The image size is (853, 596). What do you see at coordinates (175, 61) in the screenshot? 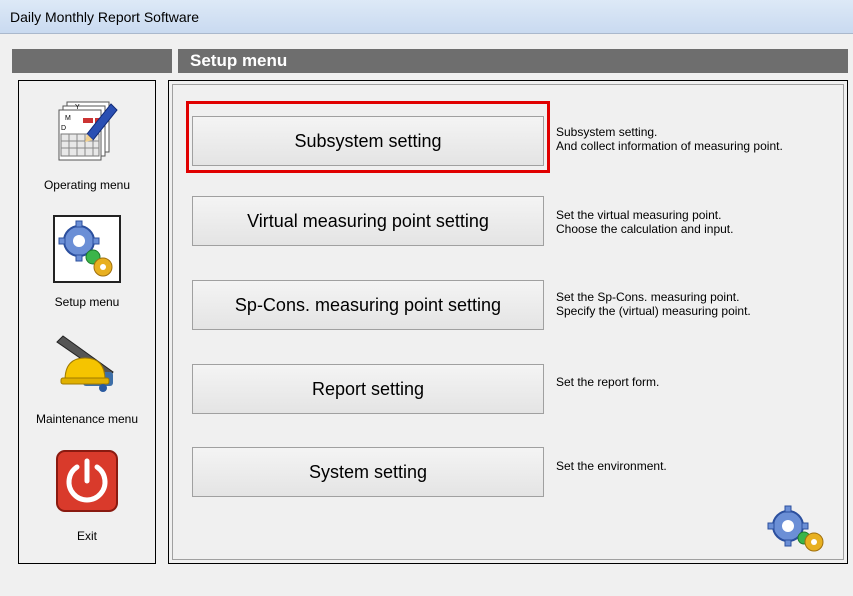
I see `header-separator` at bounding box center [175, 61].